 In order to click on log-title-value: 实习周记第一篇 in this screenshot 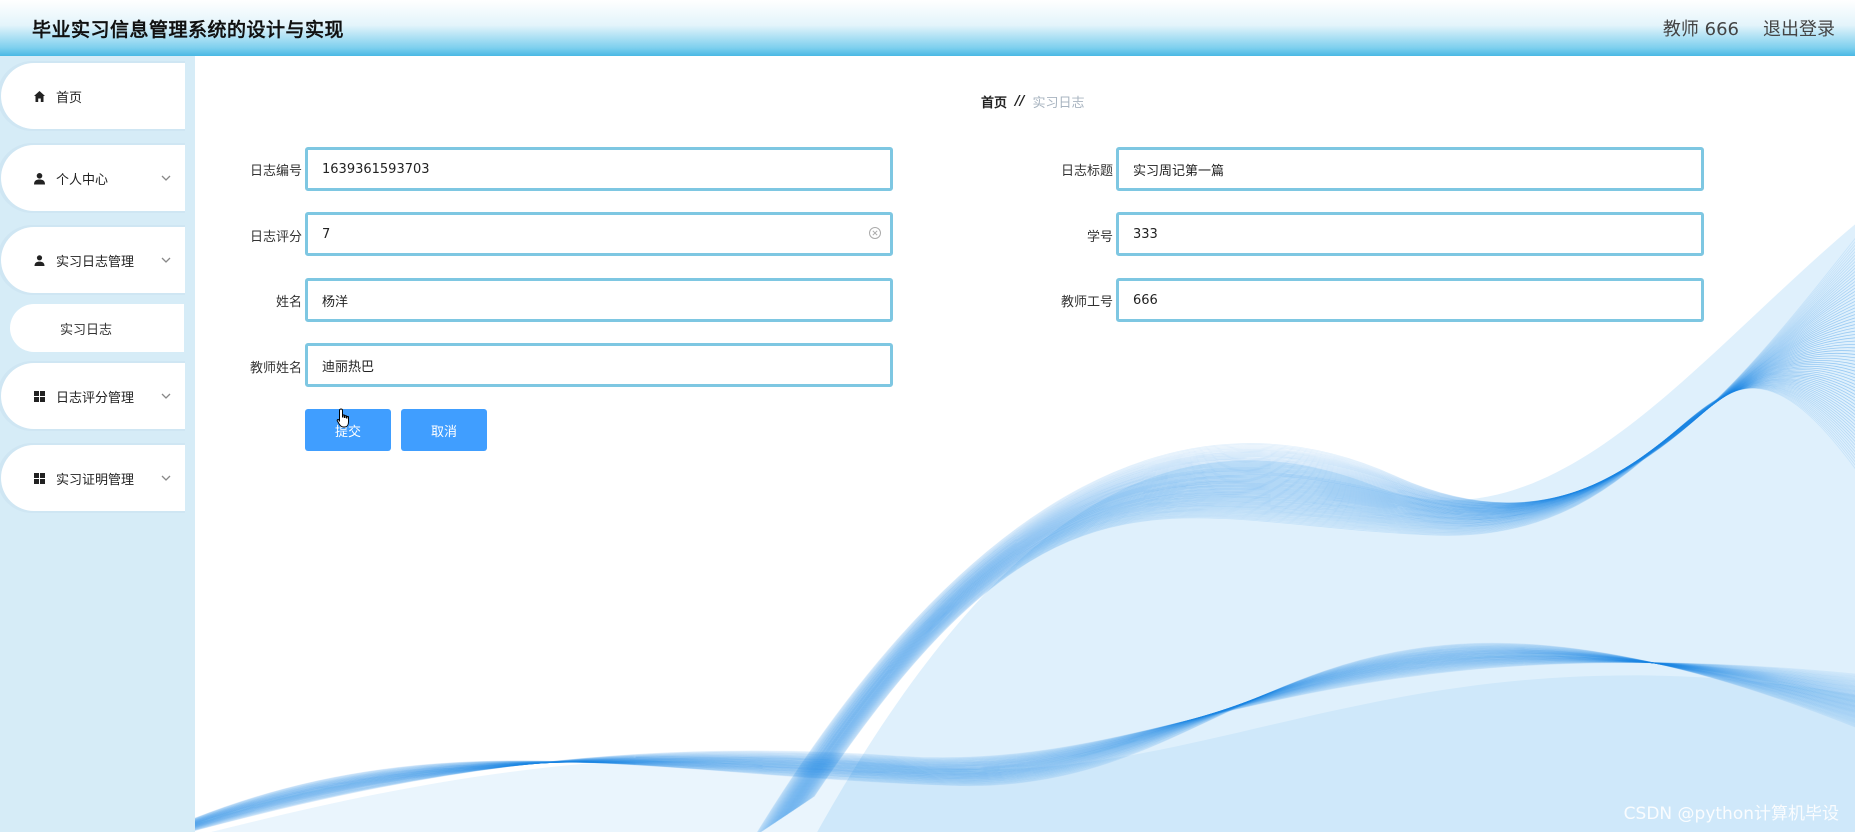, I will do `click(1179, 171)`.